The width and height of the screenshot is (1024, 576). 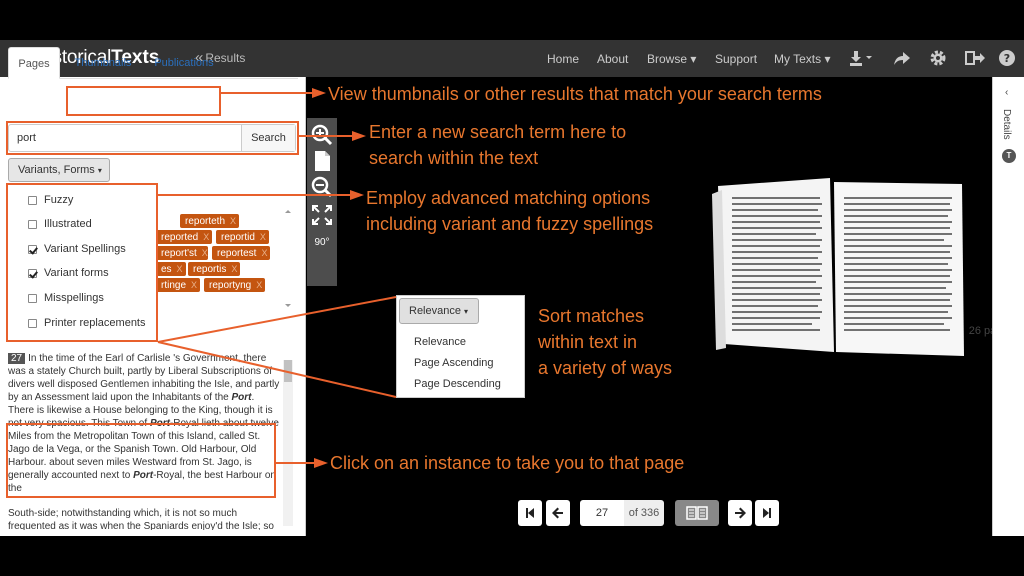 What do you see at coordinates (288, 371) in the screenshot?
I see `scrollbar-thumb` at bounding box center [288, 371].